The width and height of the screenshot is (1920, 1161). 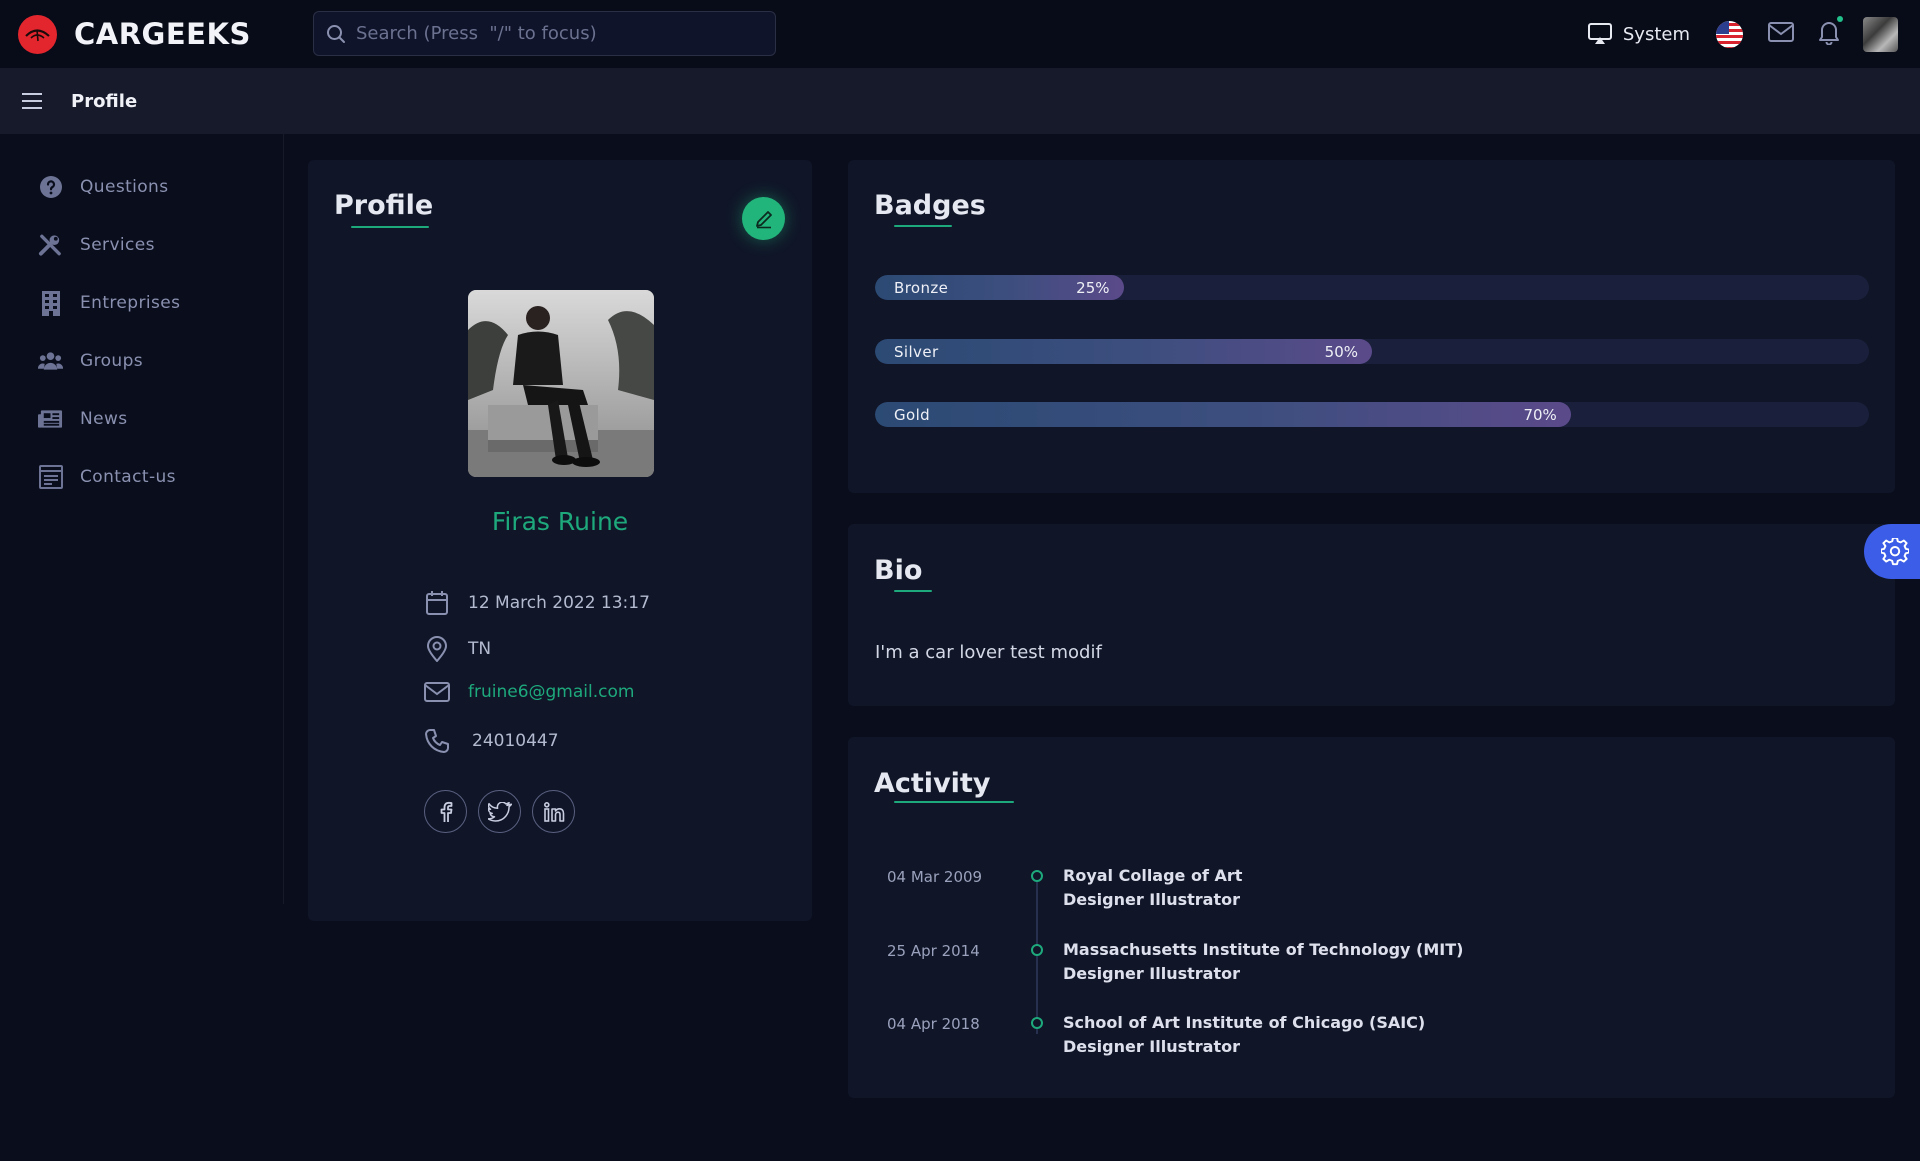 I want to click on badge-label: Silver, so click(x=916, y=352).